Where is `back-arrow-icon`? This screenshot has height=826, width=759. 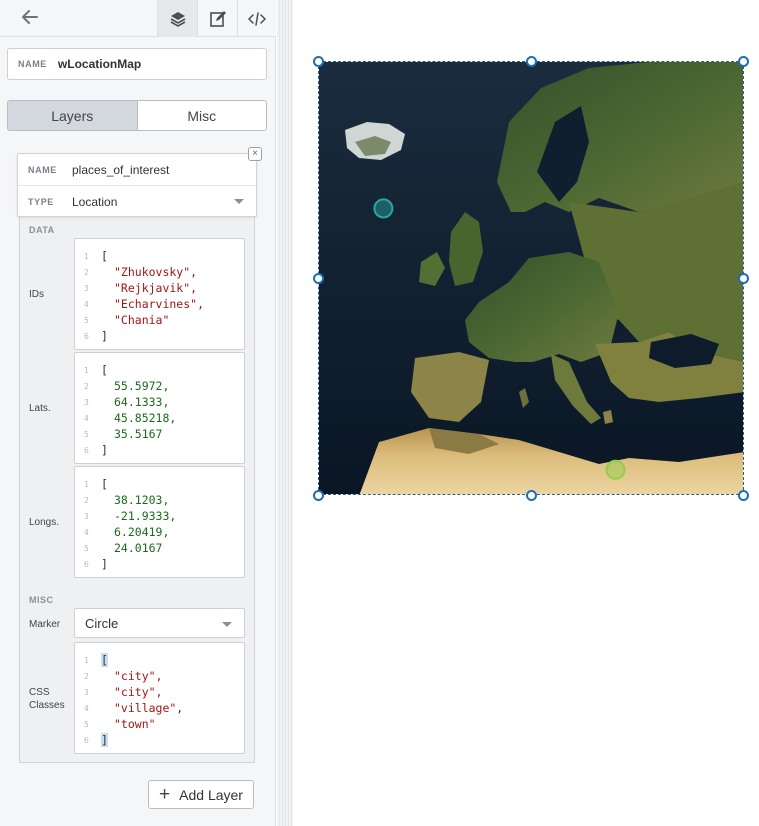
back-arrow-icon is located at coordinates (30, 18).